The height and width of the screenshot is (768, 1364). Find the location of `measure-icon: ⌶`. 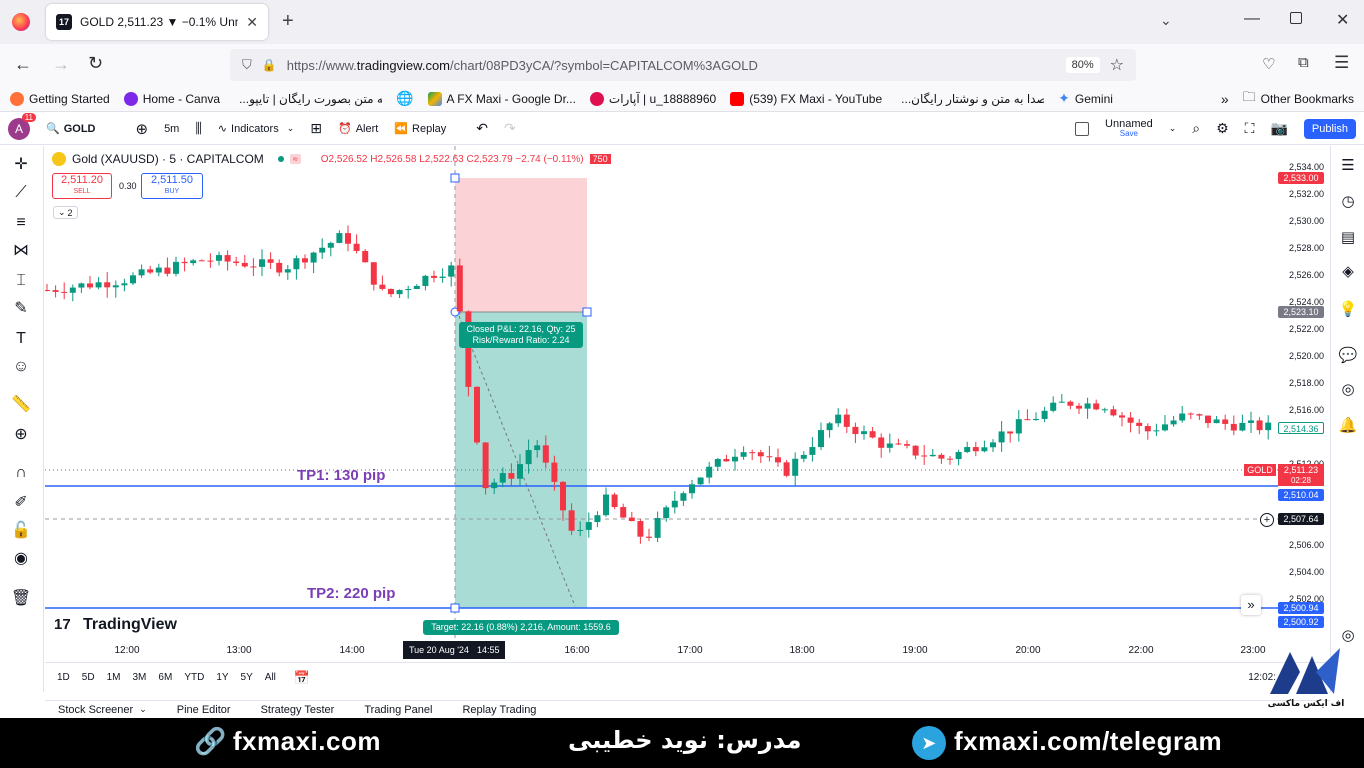

measure-icon: ⌶ is located at coordinates (21, 281).